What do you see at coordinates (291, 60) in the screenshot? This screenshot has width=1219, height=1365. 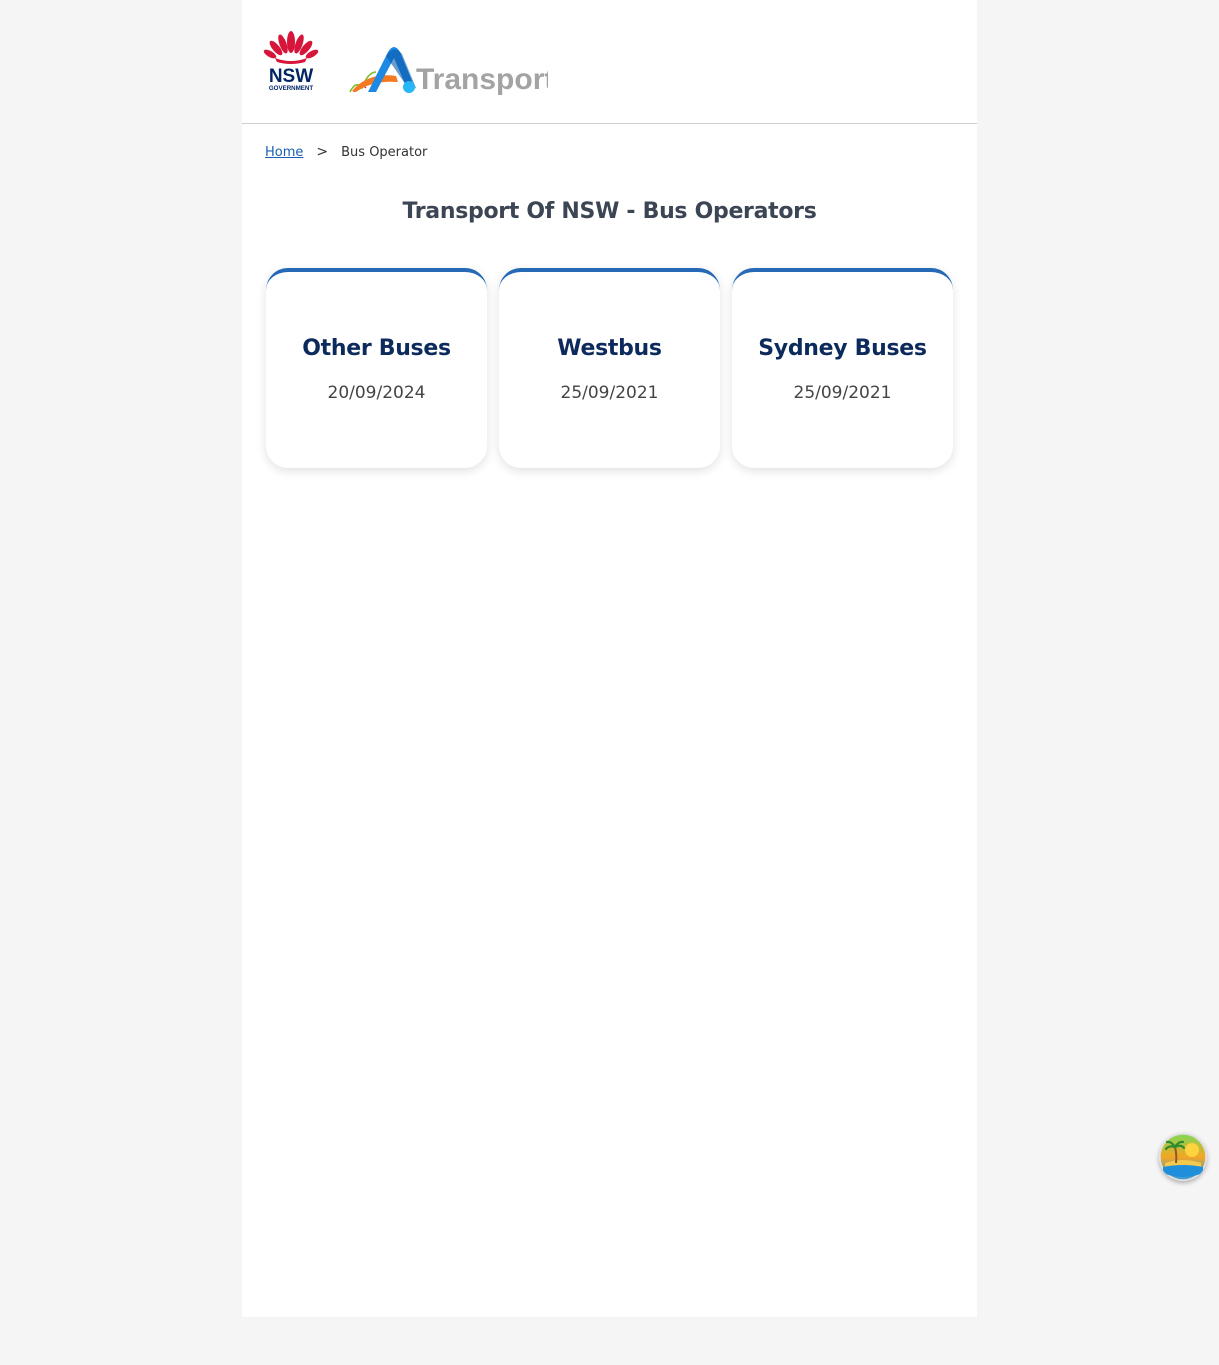 I see `nsw-government-logo: NSW GOVERNMENT` at bounding box center [291, 60].